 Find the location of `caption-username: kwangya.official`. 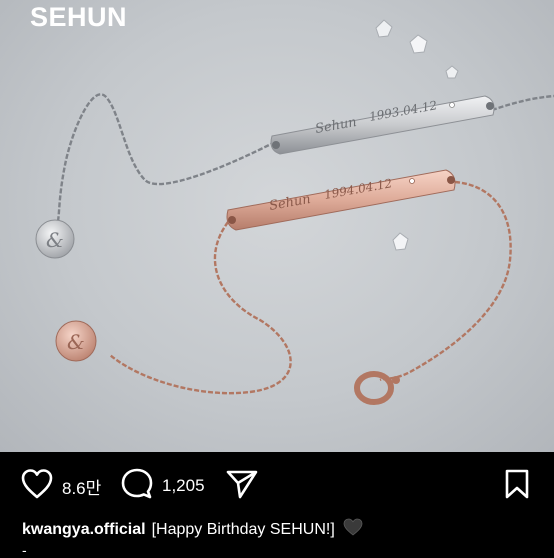

caption-username: kwangya.official is located at coordinates (84, 529).